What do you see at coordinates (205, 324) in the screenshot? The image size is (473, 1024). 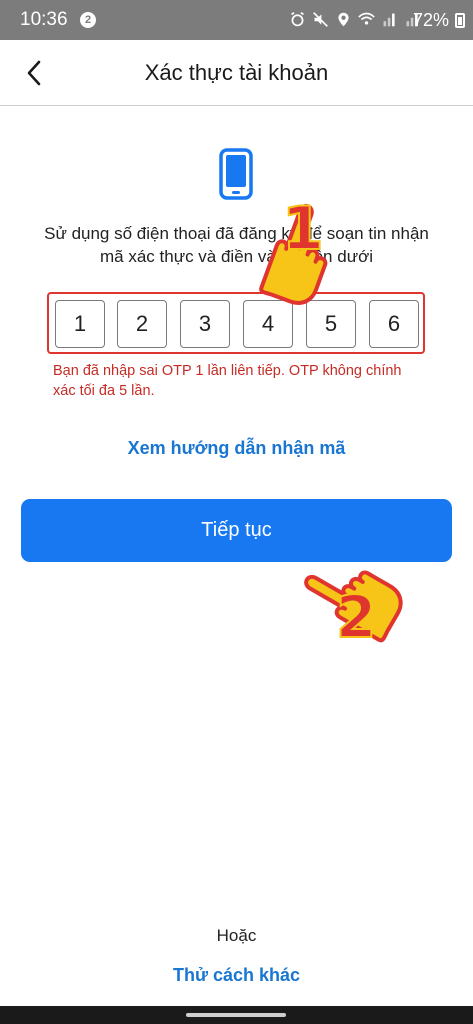 I see `otp-digit-3: 3` at bounding box center [205, 324].